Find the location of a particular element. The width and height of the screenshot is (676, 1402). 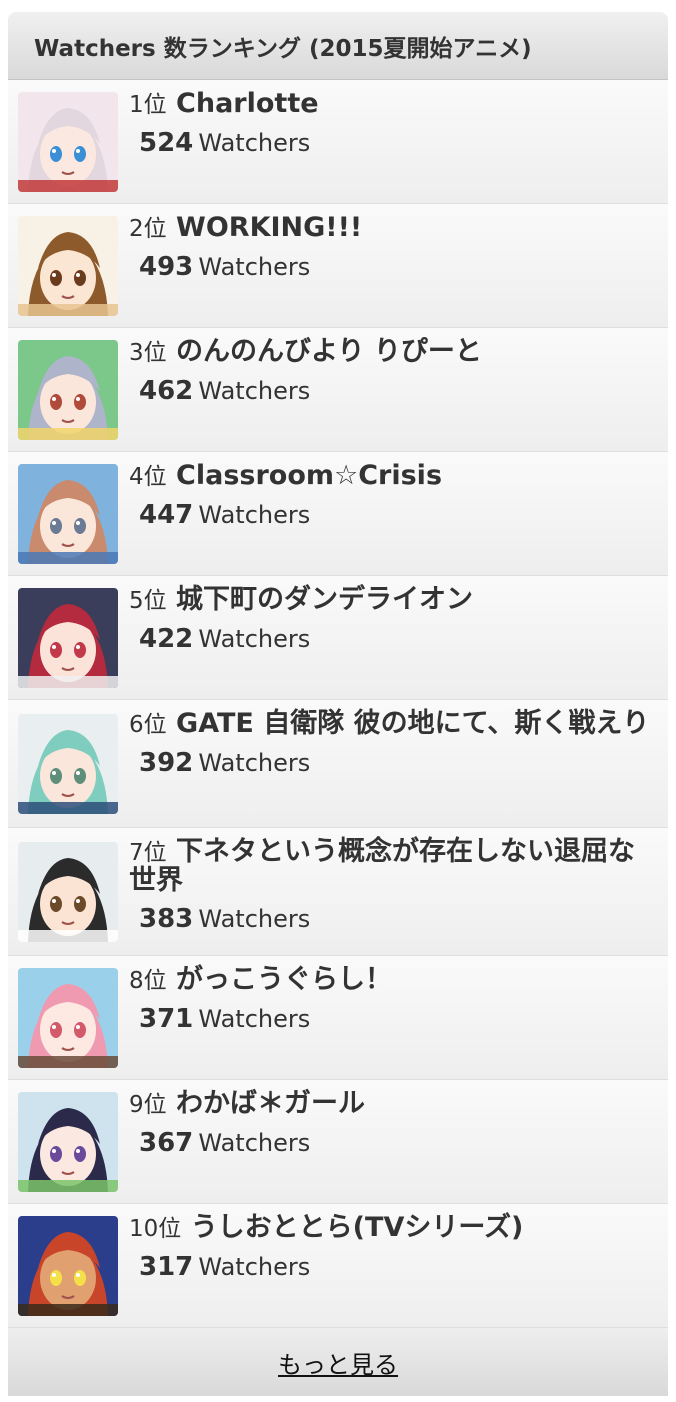

watchers-count: 392 is located at coordinates (166, 763).